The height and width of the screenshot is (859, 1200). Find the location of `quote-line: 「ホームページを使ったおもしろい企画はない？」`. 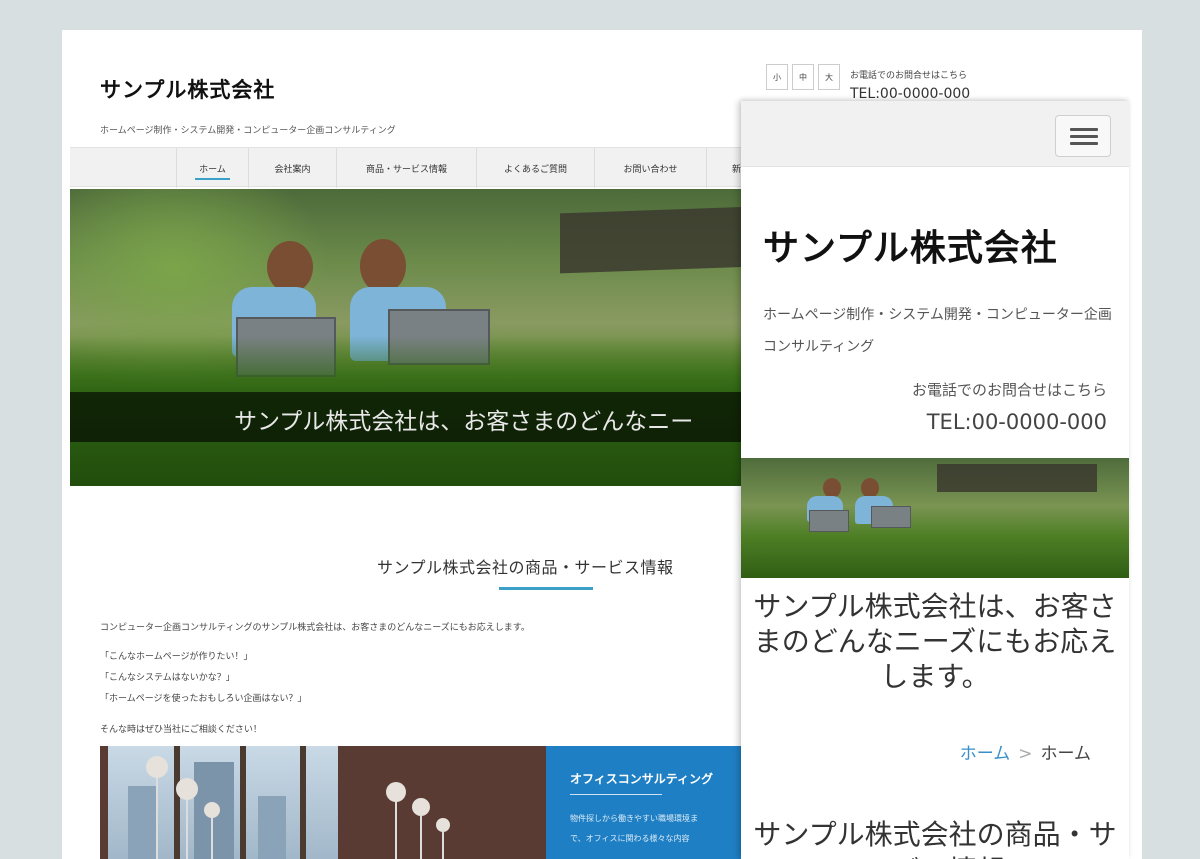

quote-line: 「ホームページを使ったおもしろい企画はない？」 is located at coordinates (203, 699).